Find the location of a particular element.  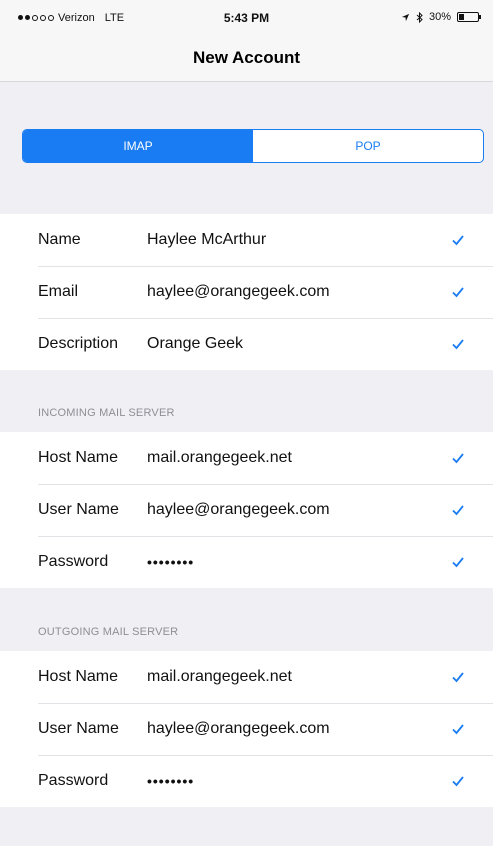

status-right: 30% is located at coordinates (441, 17).